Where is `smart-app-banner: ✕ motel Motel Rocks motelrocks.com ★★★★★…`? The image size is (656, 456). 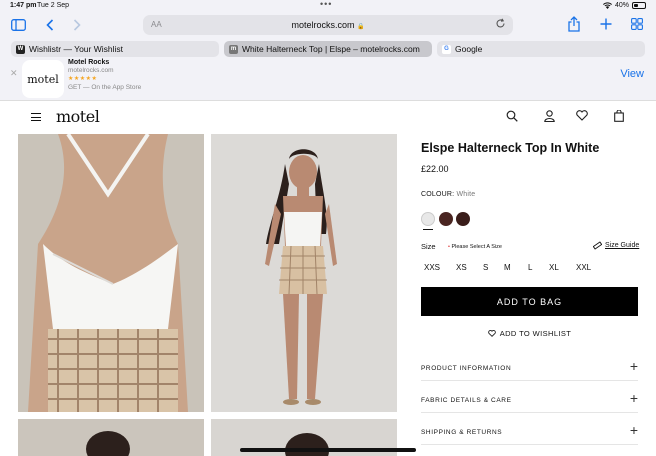
smart-app-banner: ✕ motel Motel Rocks motelrocks.com ★★★★★… is located at coordinates (328, 80).